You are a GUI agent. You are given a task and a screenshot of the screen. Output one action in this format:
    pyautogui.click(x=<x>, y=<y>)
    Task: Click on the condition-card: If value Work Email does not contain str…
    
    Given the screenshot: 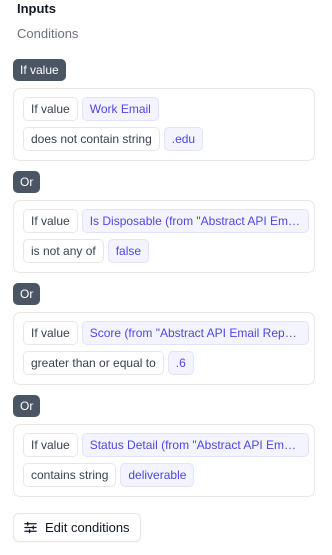 What is the action you would take?
    pyautogui.click(x=164, y=124)
    